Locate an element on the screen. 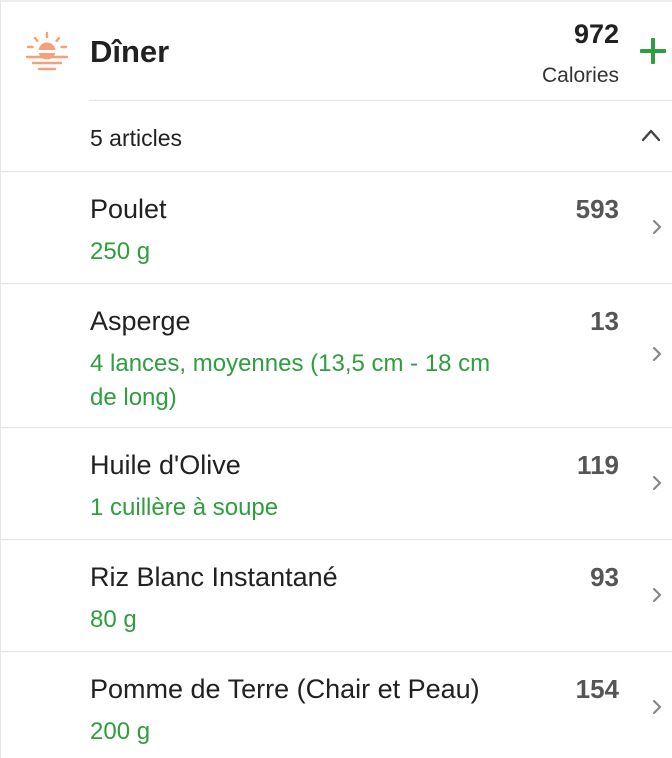 The height and width of the screenshot is (758, 672). food-quantity: 200 g is located at coordinates (120, 731).